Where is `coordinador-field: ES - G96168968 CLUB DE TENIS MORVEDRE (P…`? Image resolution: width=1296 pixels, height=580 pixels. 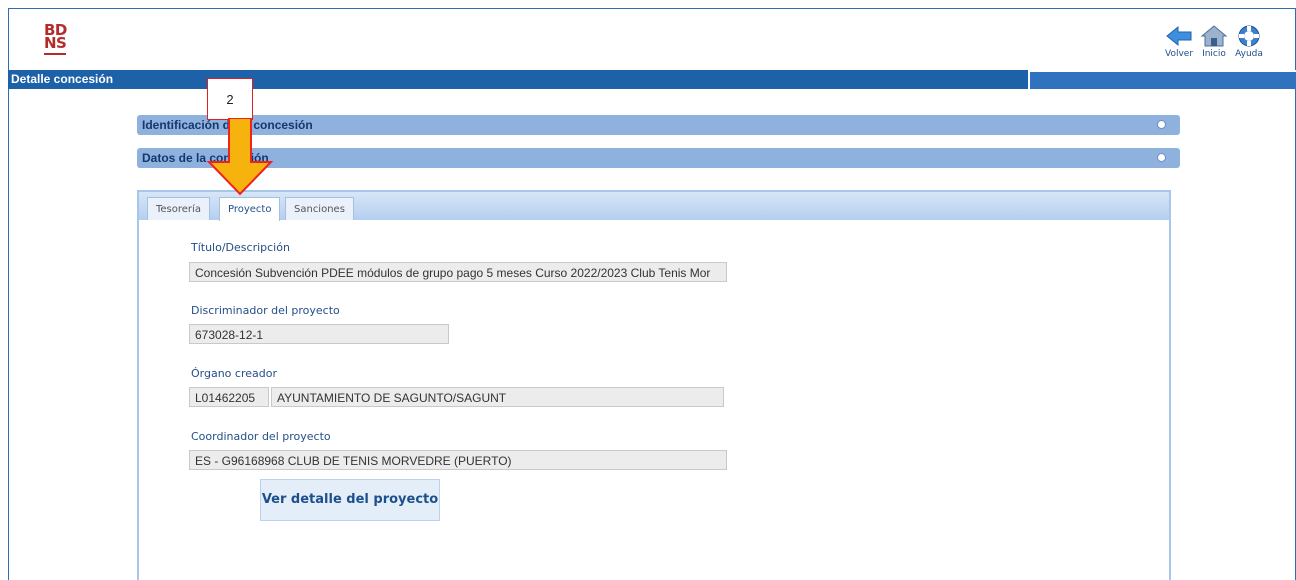
coordinador-field: ES - G96168968 CLUB DE TENIS MORVEDRE (P… is located at coordinates (458, 460).